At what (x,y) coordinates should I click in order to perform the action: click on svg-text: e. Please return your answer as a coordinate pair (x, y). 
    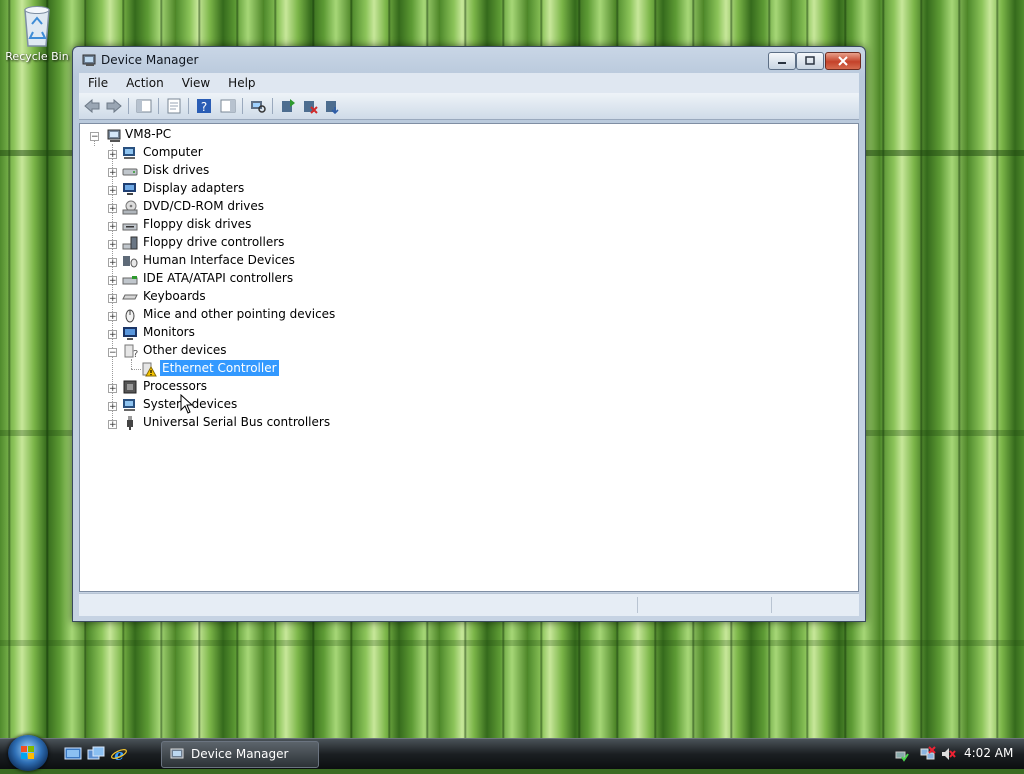
    Looking at the image, I should click on (119, 754).